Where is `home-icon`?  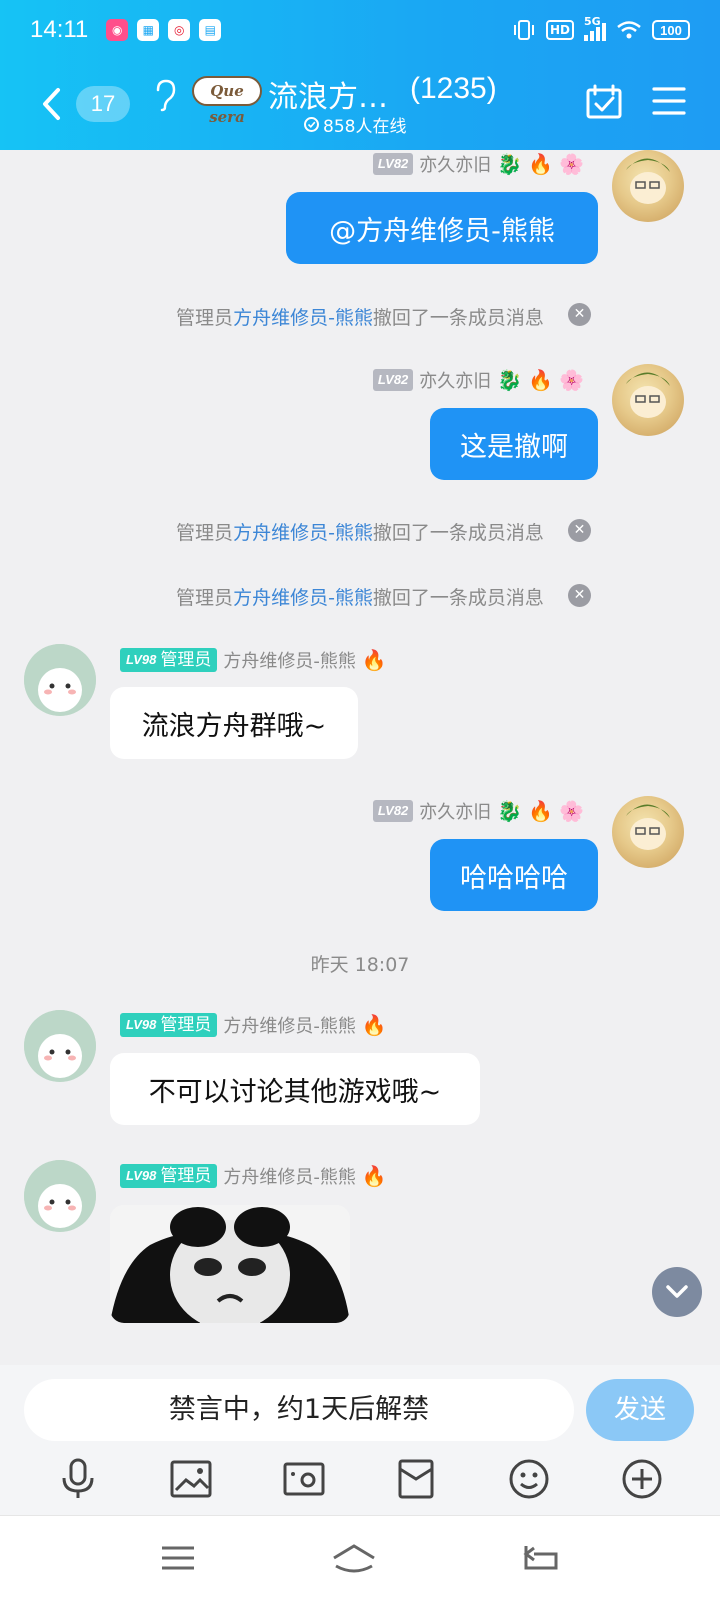
home-icon is located at coordinates (354, 1558).